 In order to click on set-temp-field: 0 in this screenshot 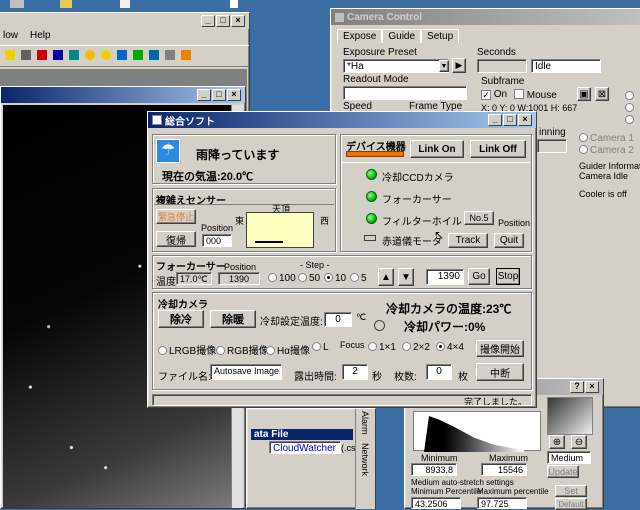, I will do `click(338, 319)`.